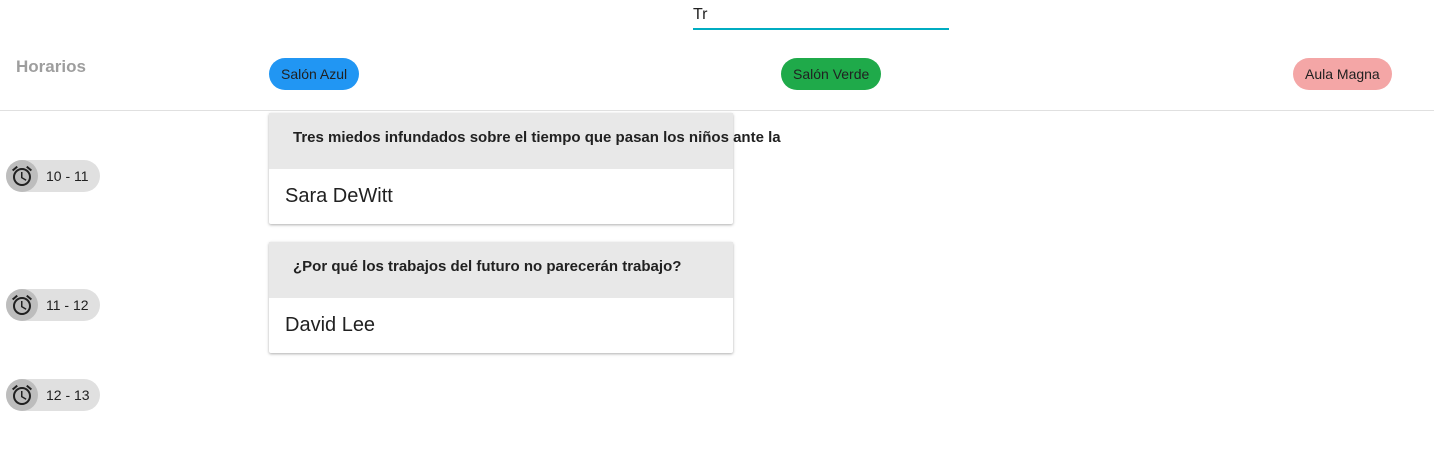 Image resolution: width=1434 pixels, height=449 pixels. Describe the element at coordinates (68, 395) in the screenshot. I see `time-slot-label: 12 - 13` at that location.